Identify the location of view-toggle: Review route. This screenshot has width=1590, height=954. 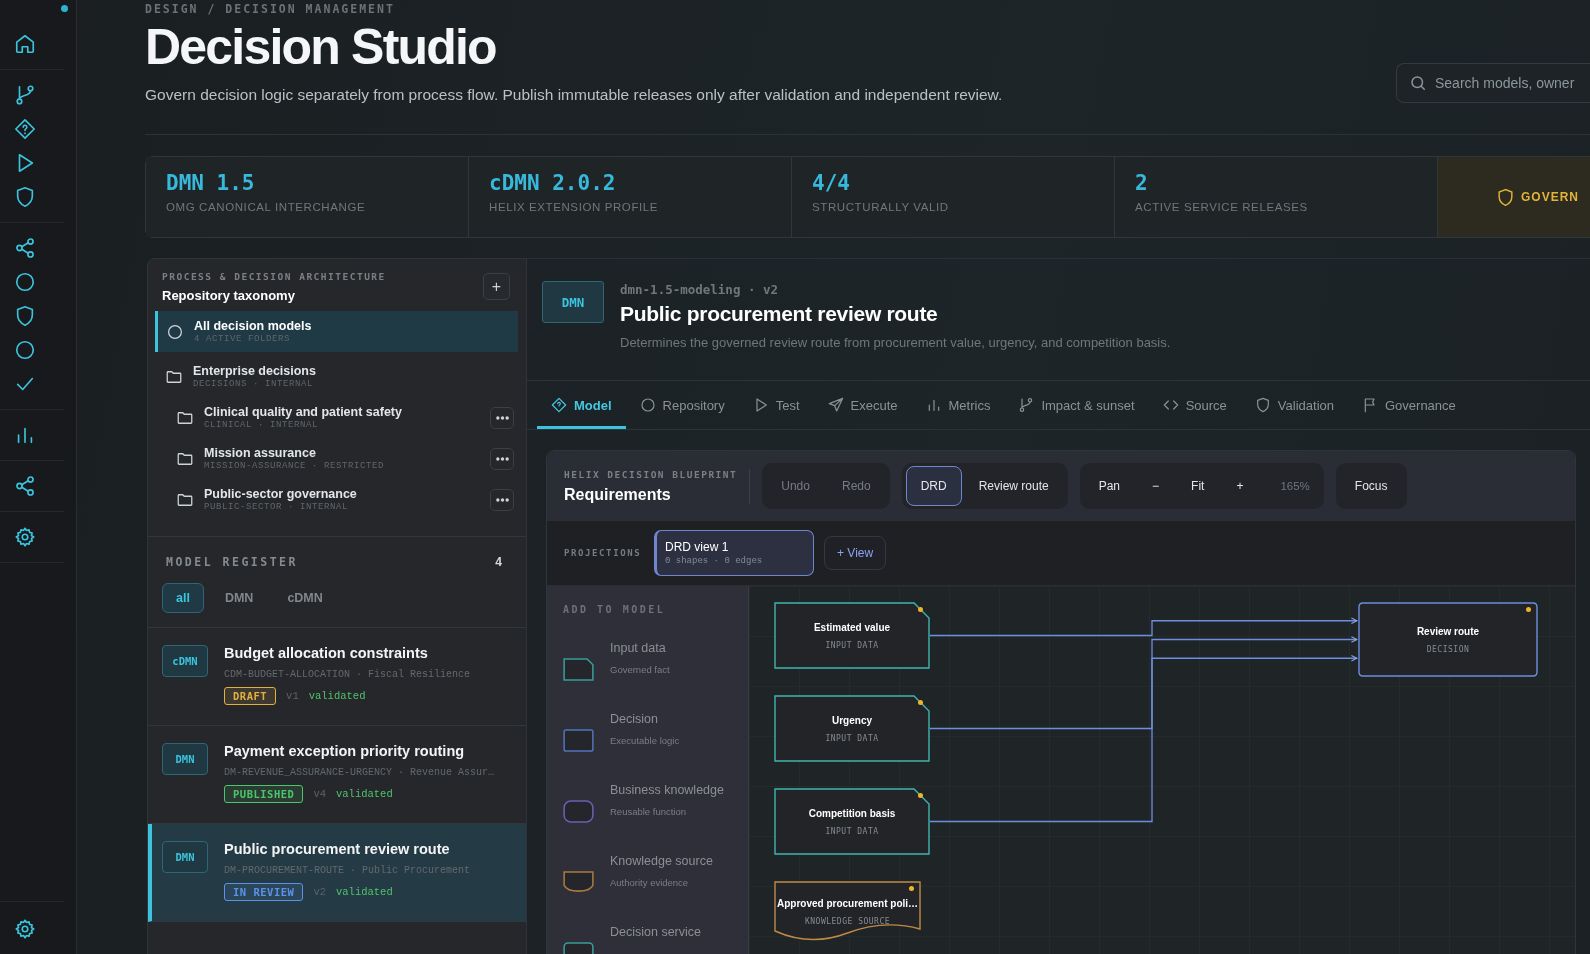
(1013, 486).